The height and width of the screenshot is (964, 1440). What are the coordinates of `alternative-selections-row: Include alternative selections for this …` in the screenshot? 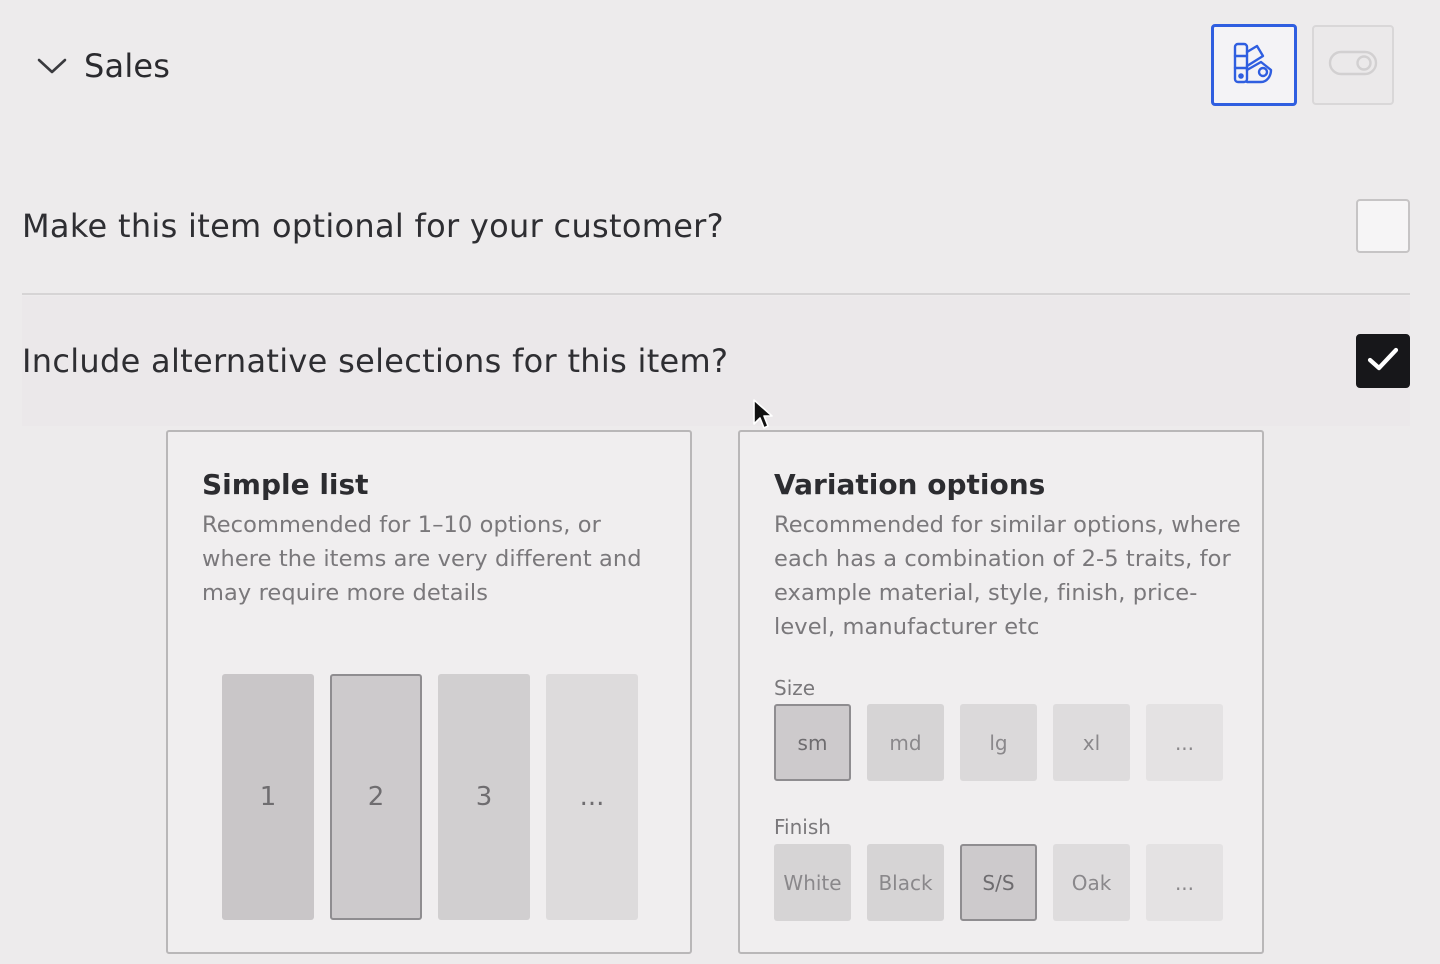 It's located at (716, 361).